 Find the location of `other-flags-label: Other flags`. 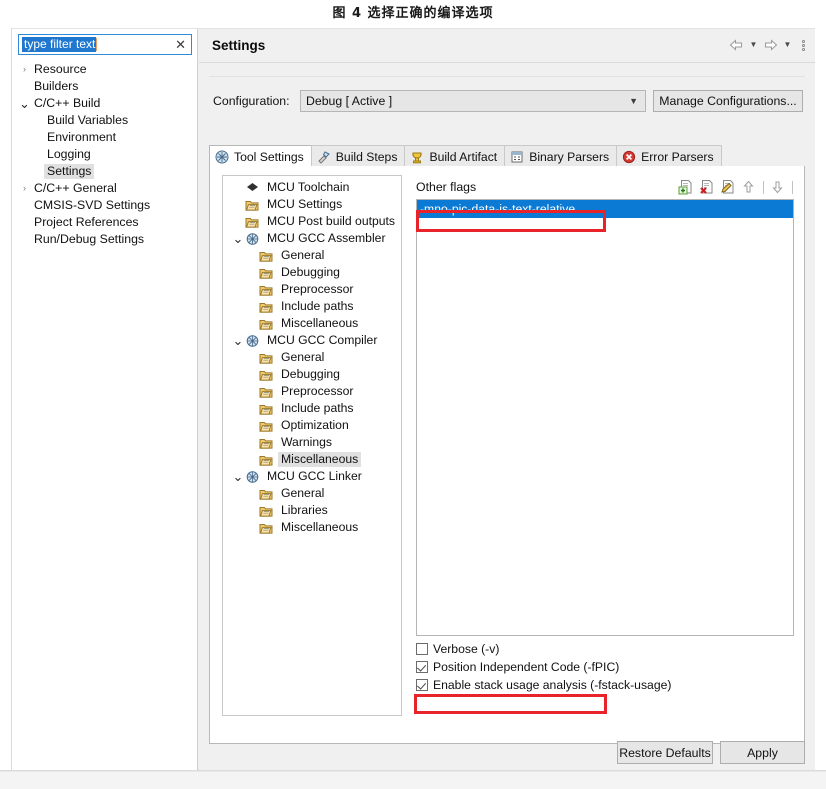

other-flags-label: Other flags is located at coordinates (446, 187).